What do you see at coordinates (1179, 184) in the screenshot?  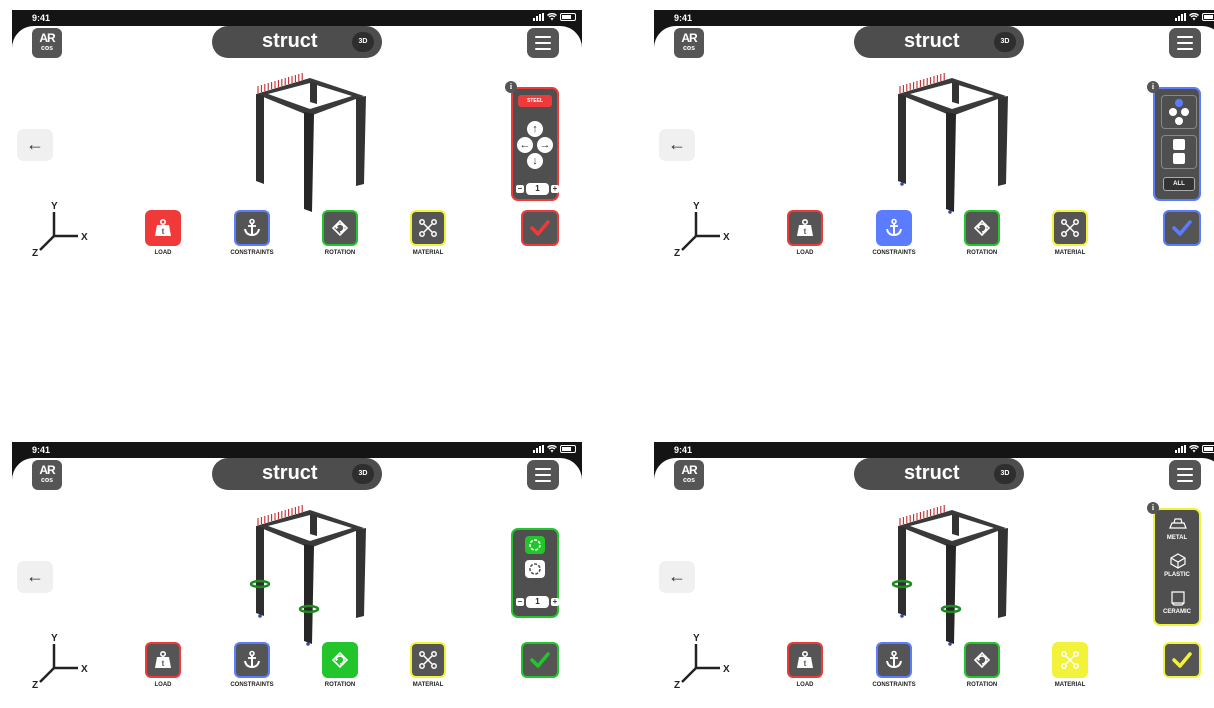 I see `all-constraints-button: ALL` at bounding box center [1179, 184].